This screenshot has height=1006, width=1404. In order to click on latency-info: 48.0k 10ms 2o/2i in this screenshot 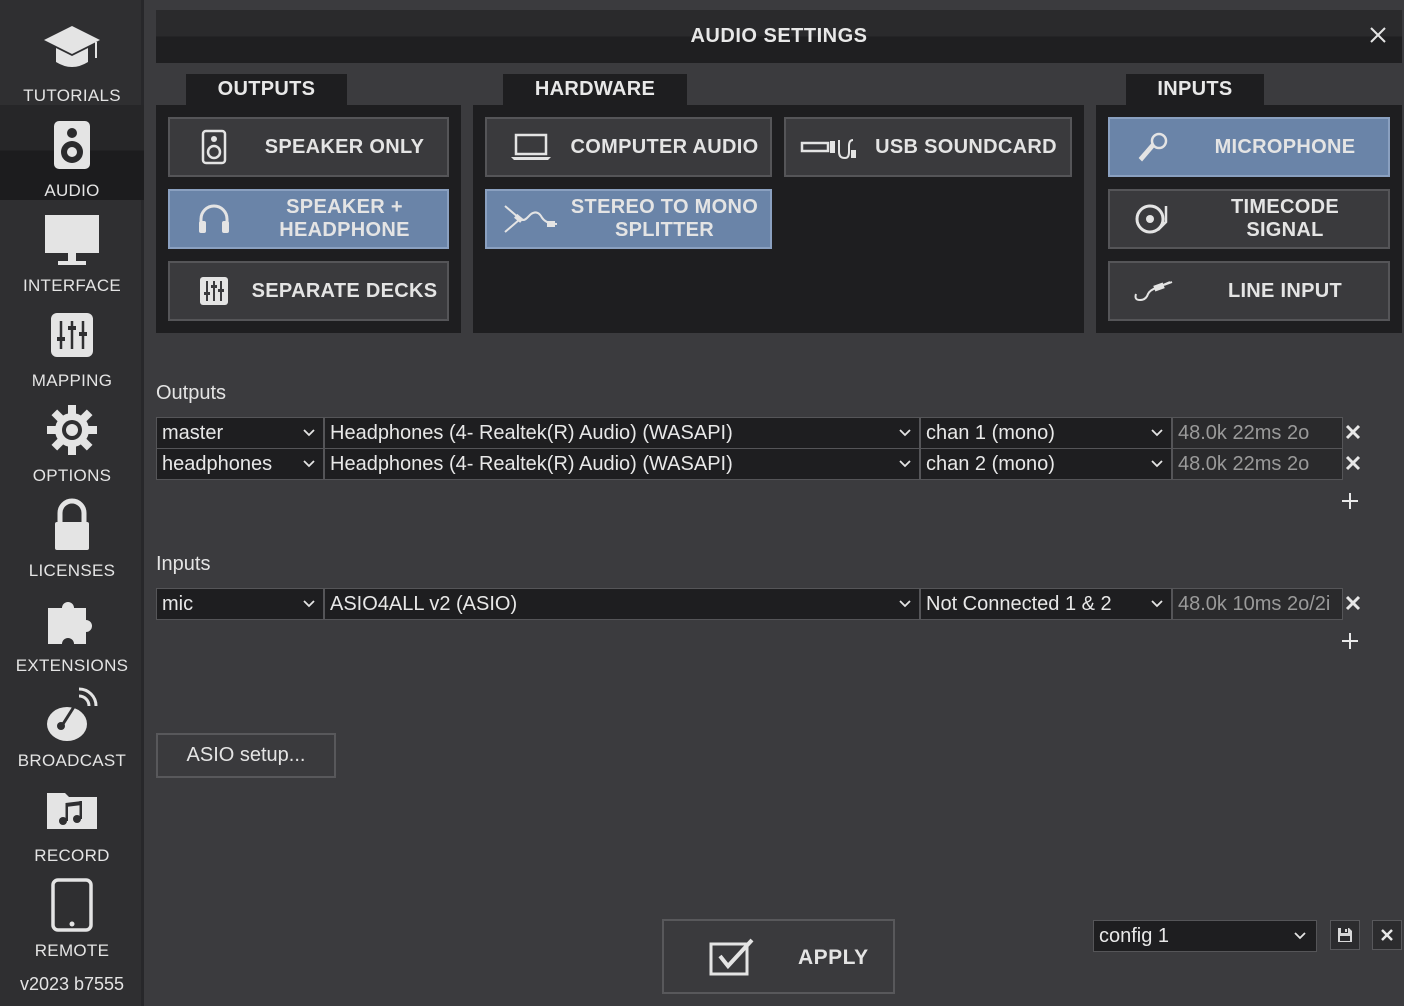, I will do `click(1257, 604)`.